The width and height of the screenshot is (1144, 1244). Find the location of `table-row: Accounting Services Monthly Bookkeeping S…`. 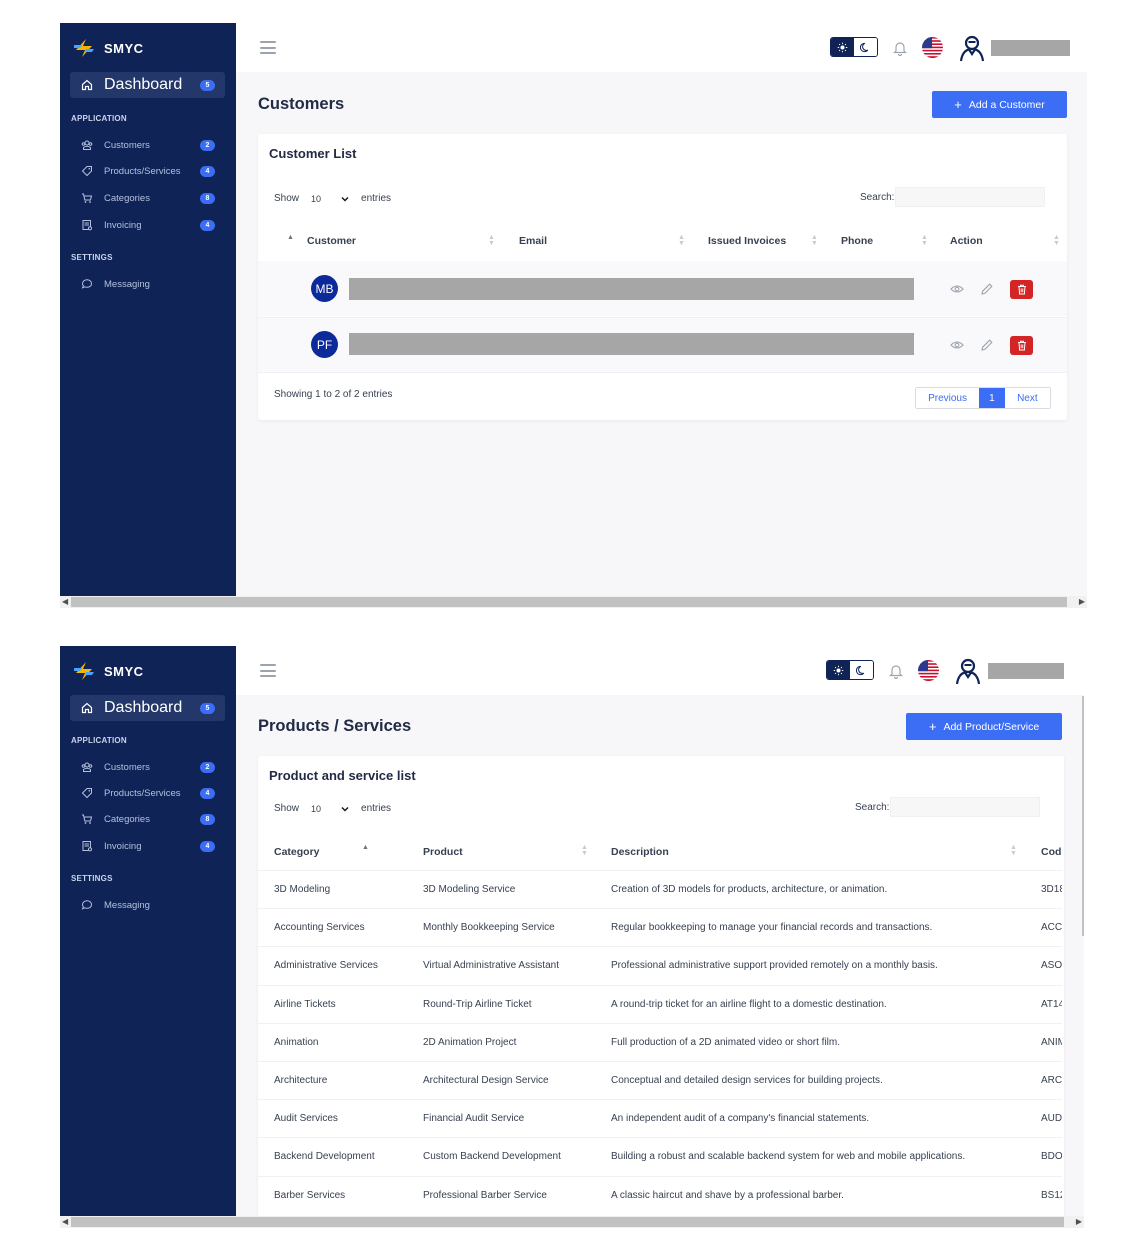

table-row: Accounting Services Monthly Bookkeeping S… is located at coordinates (660, 927).